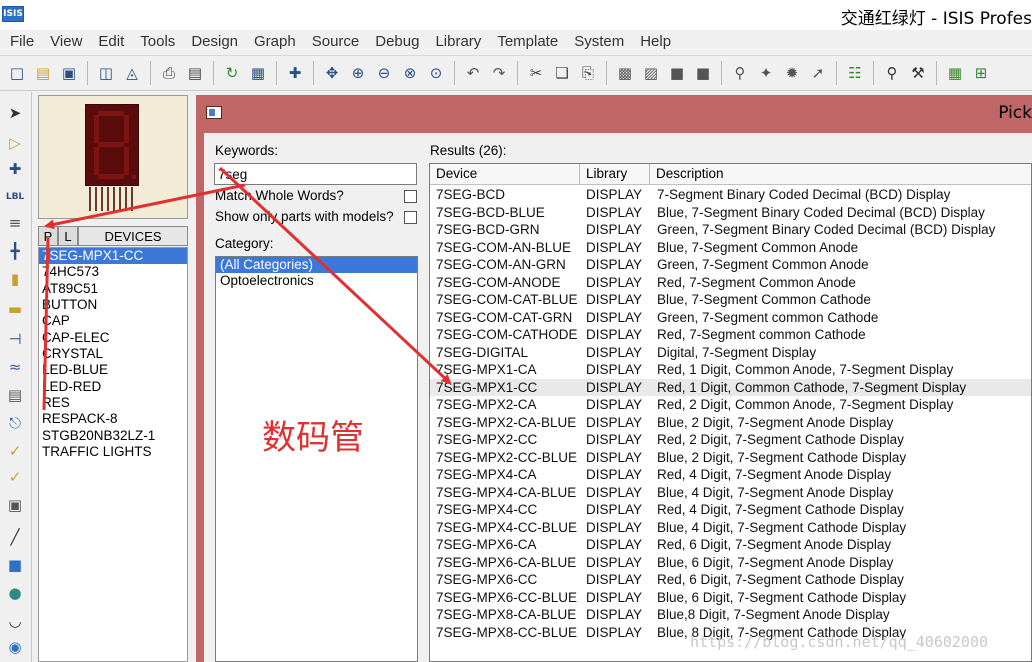 The height and width of the screenshot is (662, 1032). Describe the element at coordinates (15, 197) in the screenshot. I see `wire-label-icon: LBL` at that location.